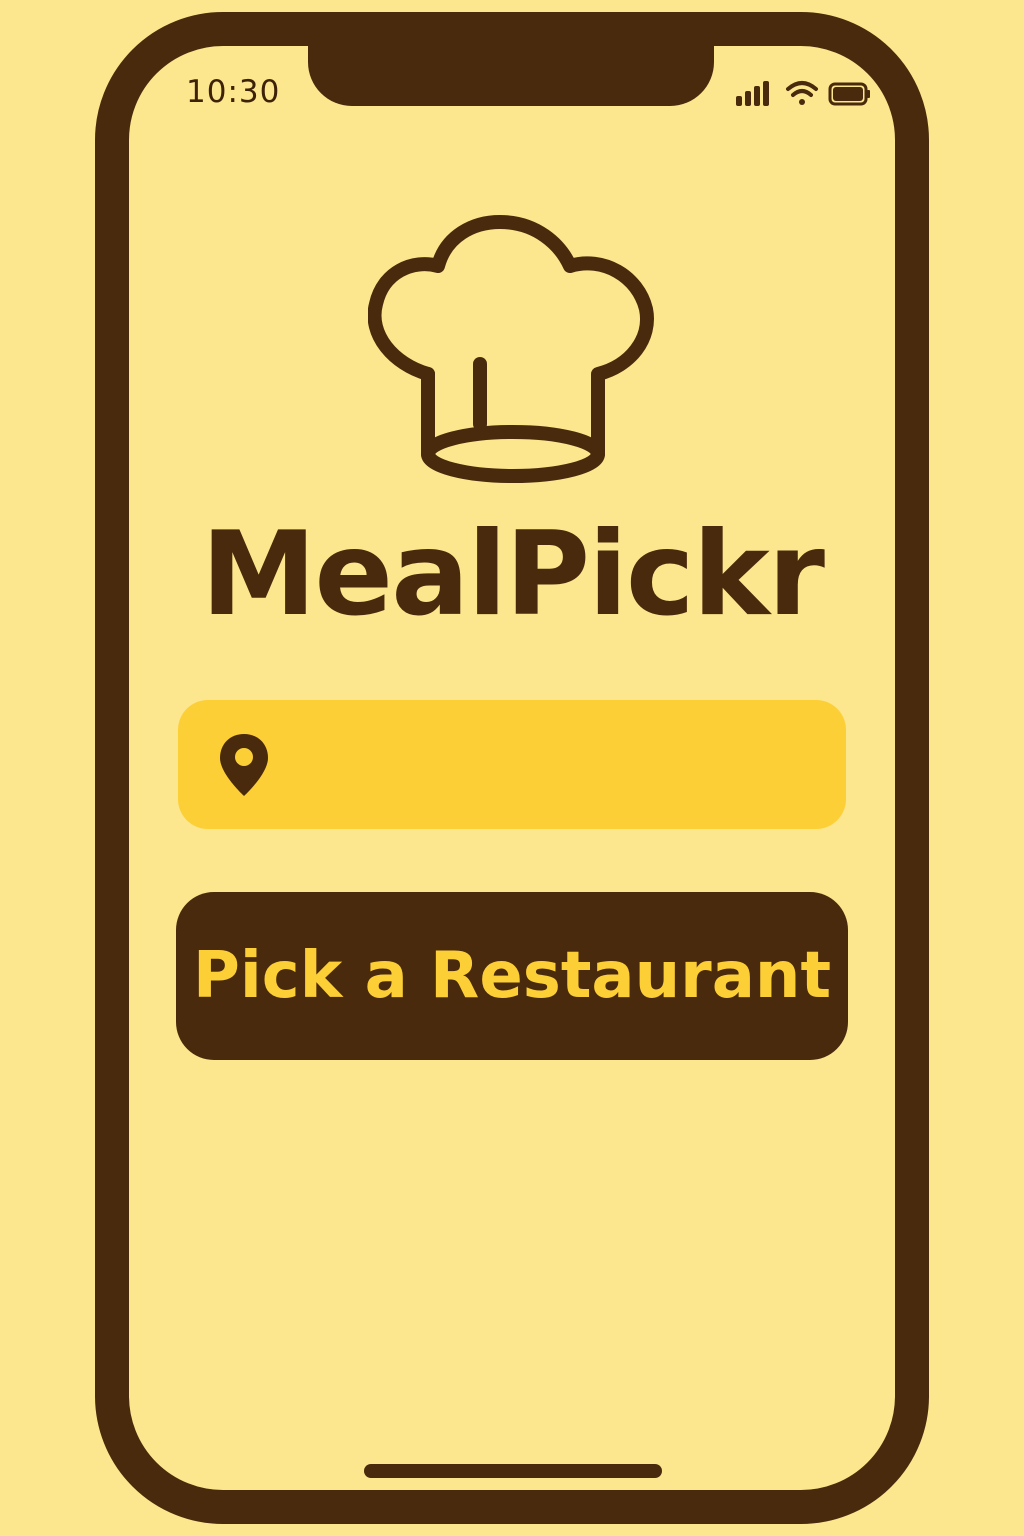 This screenshot has width=1024, height=1536. What do you see at coordinates (244, 765) in the screenshot?
I see `location-pin-icon` at bounding box center [244, 765].